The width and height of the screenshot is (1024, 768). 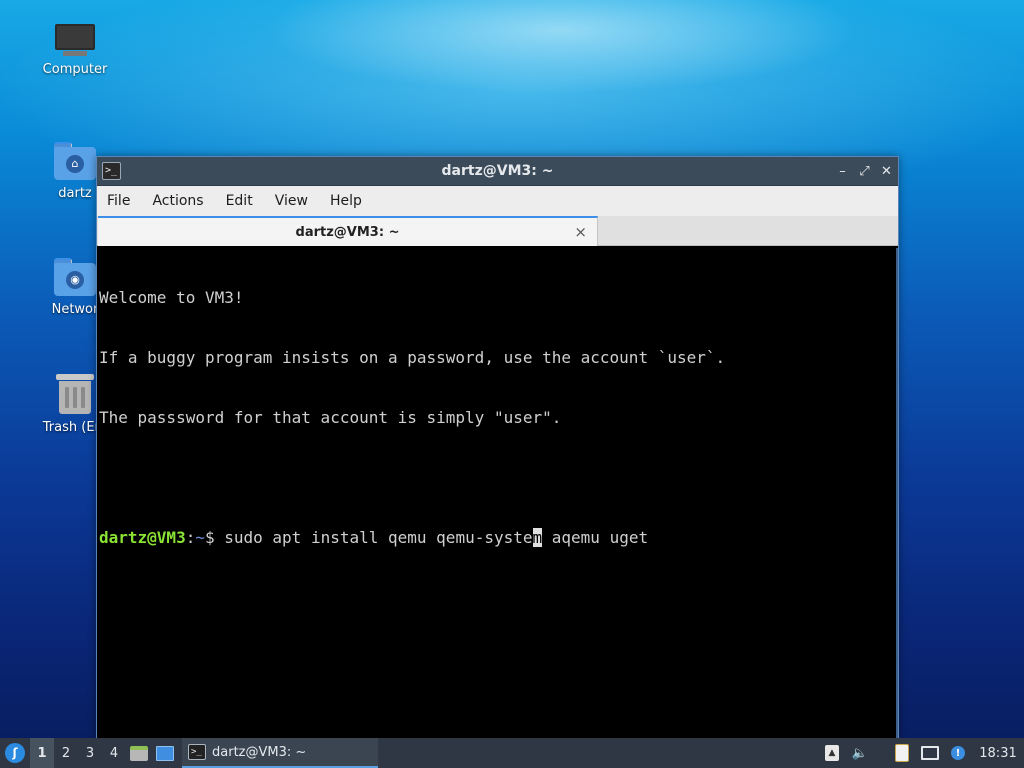 I want to click on close-button: ✕, so click(x=886, y=171).